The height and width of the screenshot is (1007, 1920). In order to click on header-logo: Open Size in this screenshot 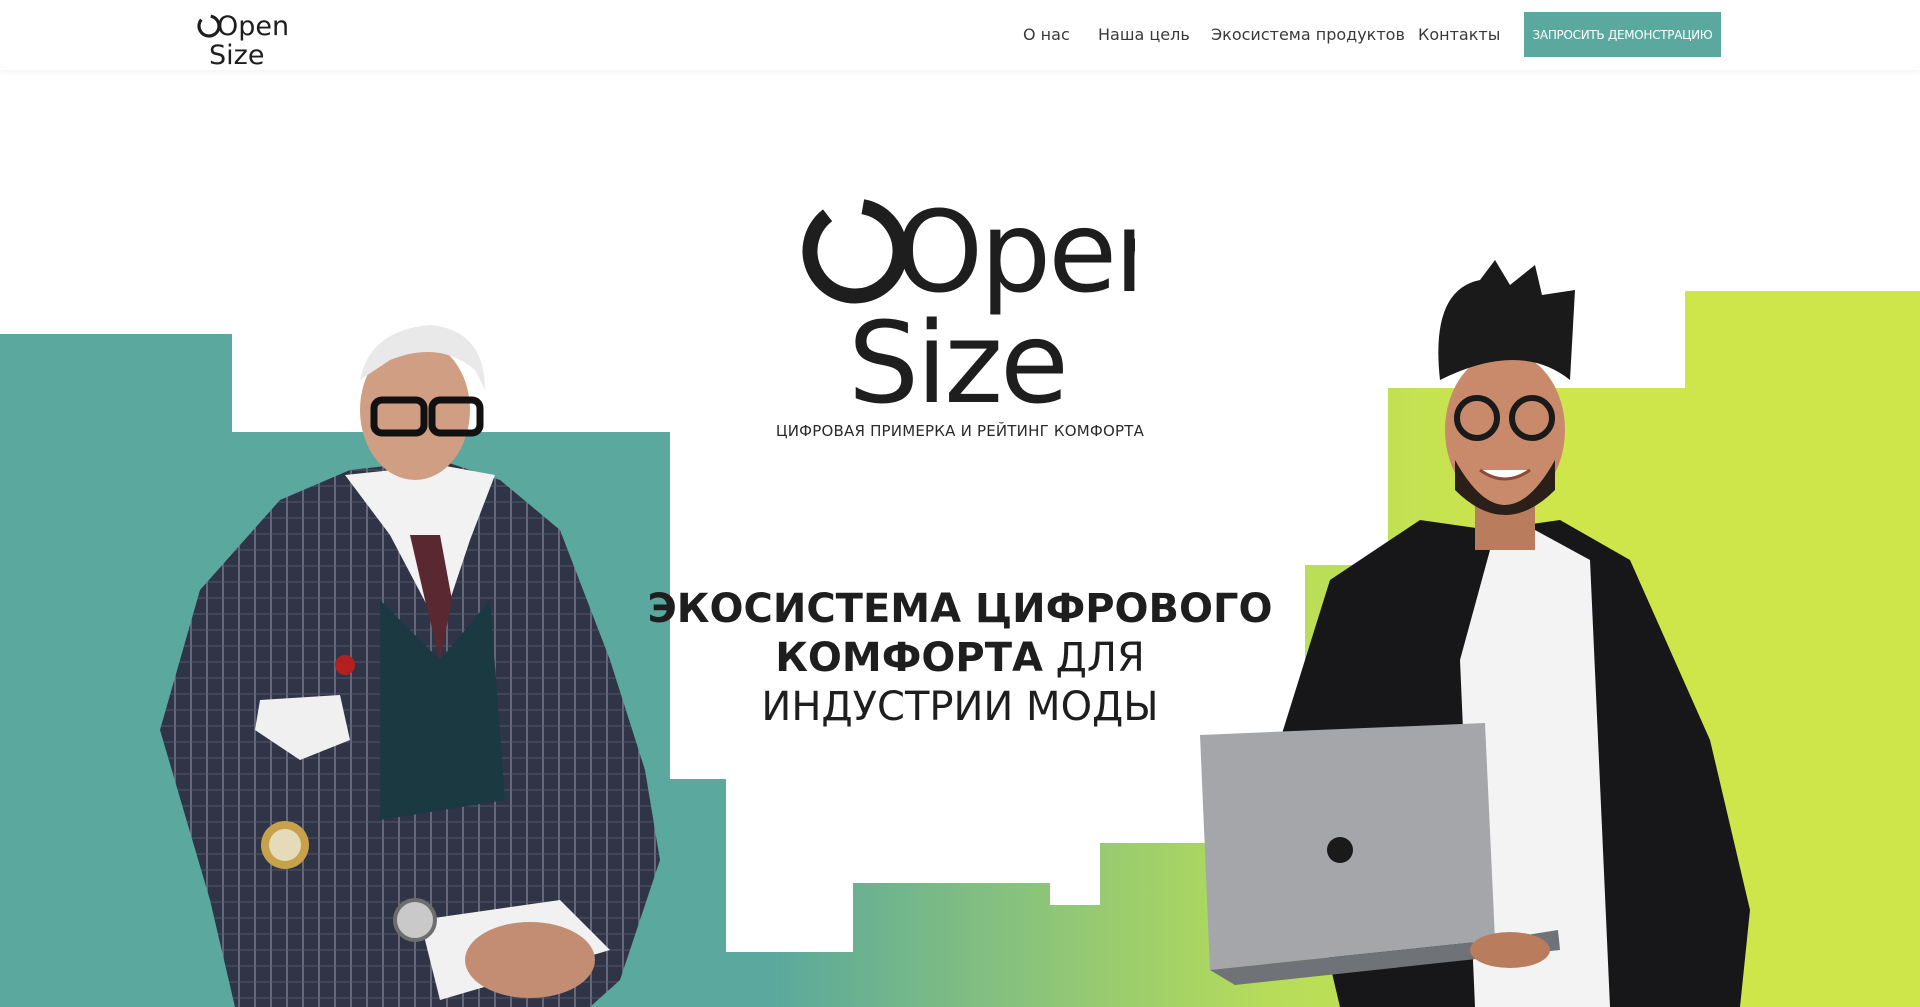, I will do `click(242, 35)`.